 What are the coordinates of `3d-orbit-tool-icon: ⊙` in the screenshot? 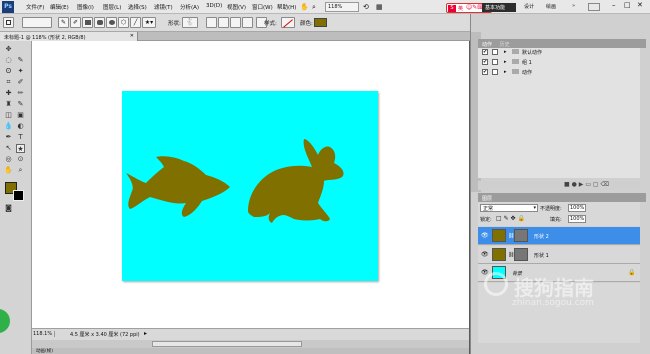 It's located at (20, 159).